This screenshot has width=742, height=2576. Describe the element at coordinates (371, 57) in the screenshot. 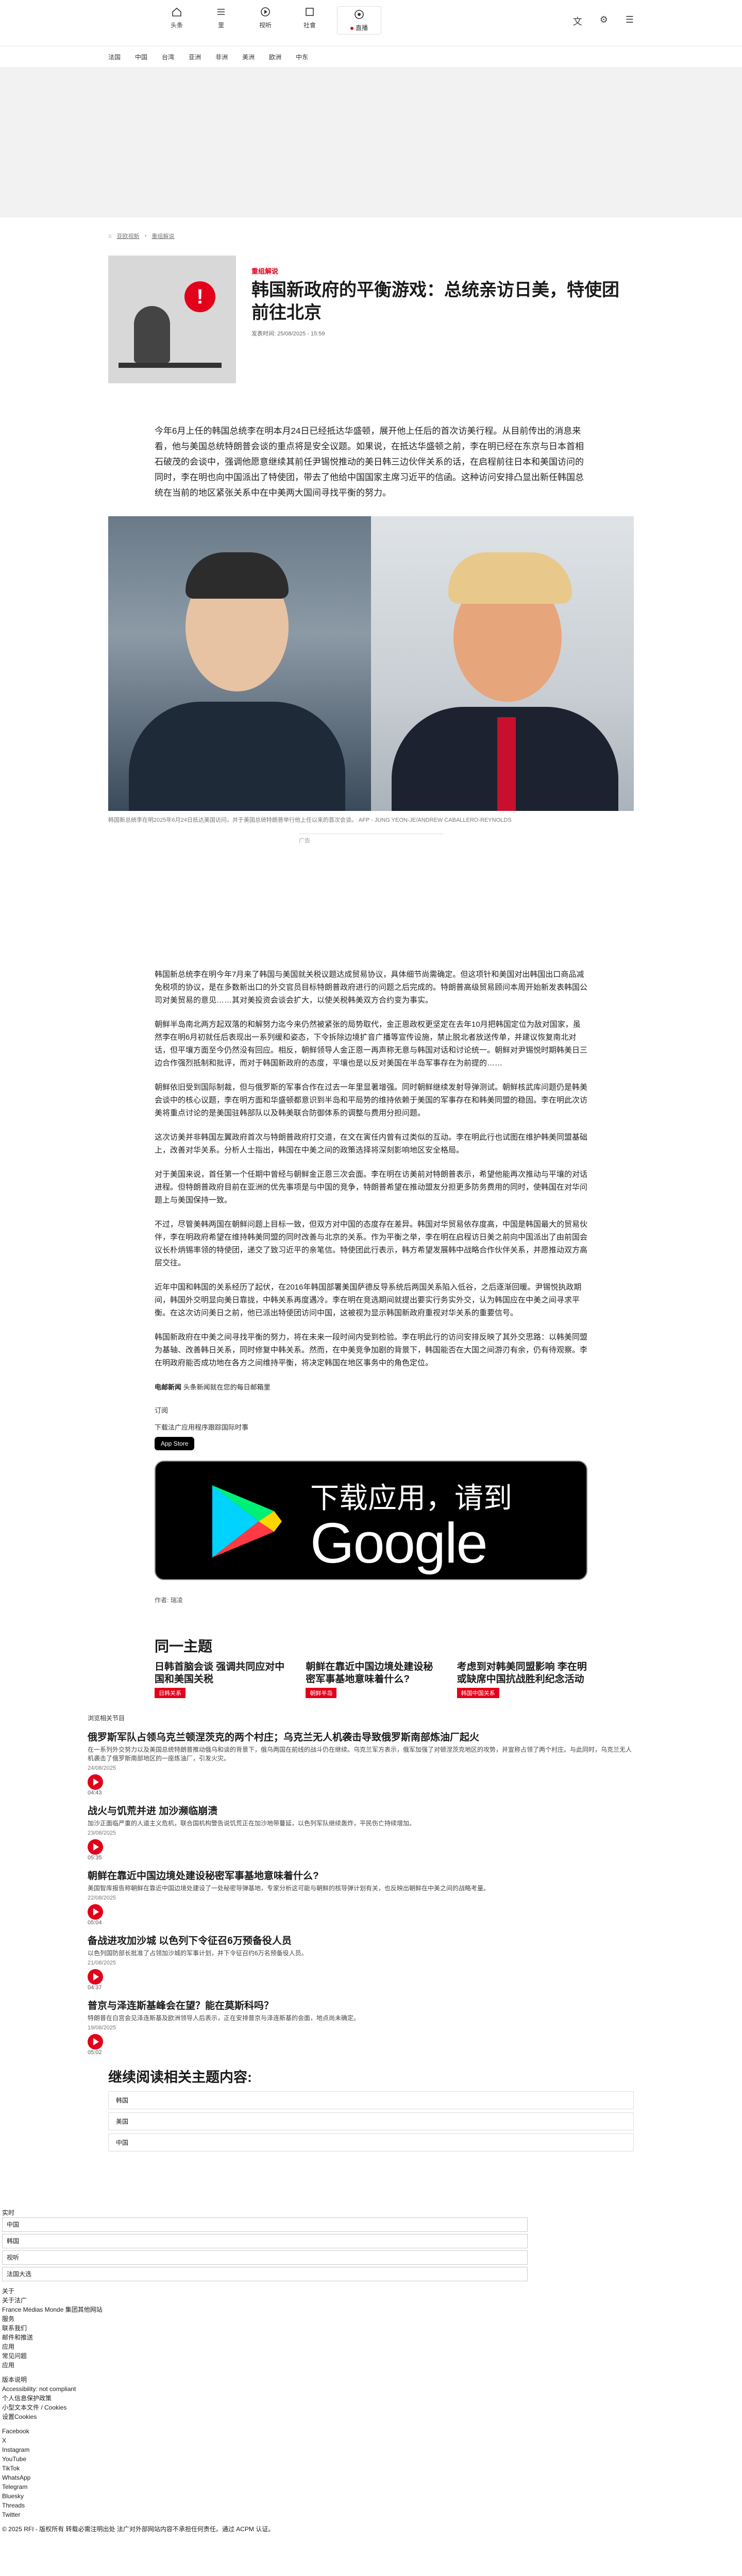

I see `sub-nav: 法国 中国 台湾 亚洲 非洲 美洲 欧洲 中东` at that location.